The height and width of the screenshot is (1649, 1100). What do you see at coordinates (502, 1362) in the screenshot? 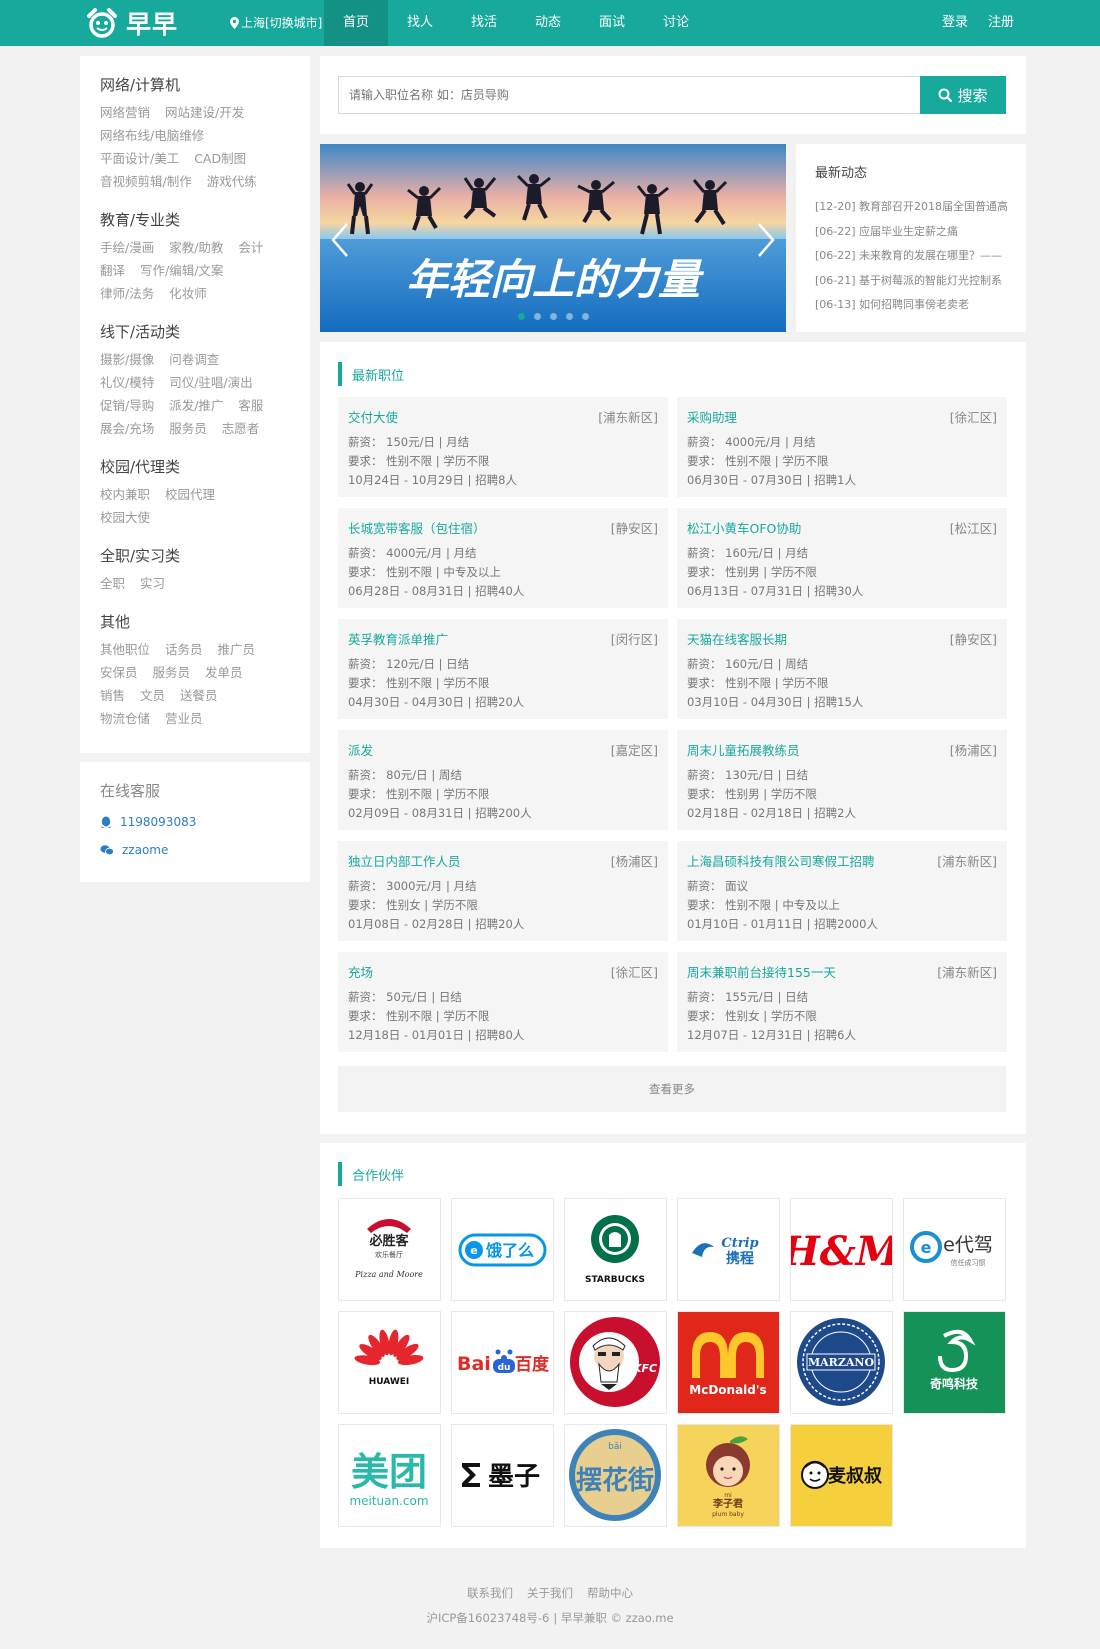
I see `partner-logo-baidu: Bai du 百度` at bounding box center [502, 1362].